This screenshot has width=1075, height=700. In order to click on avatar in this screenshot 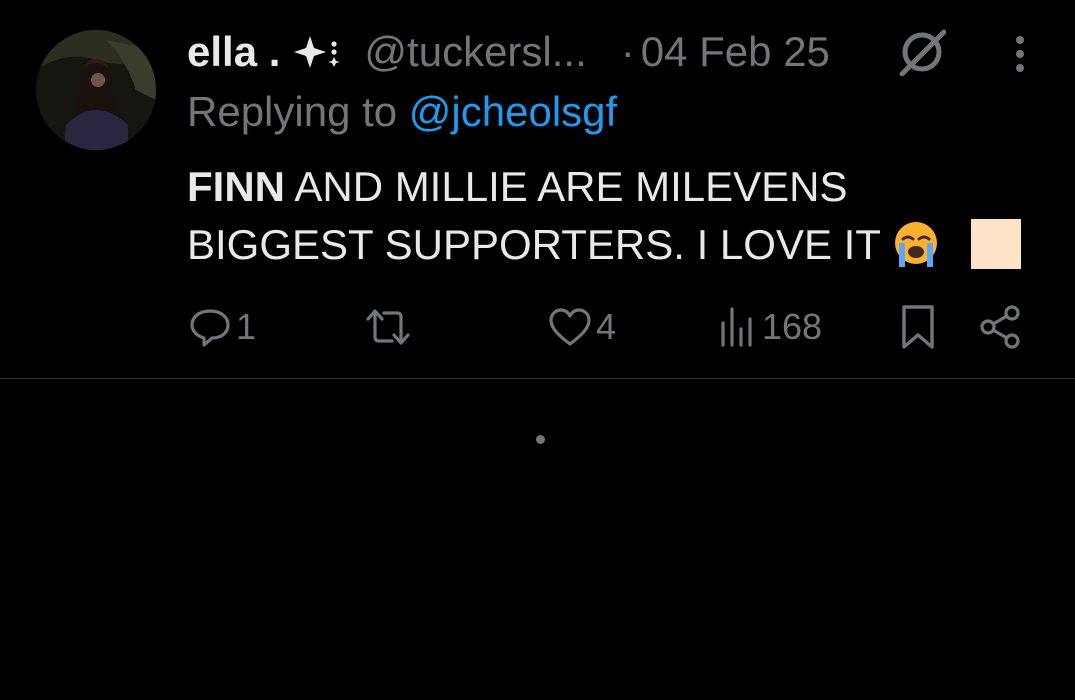, I will do `click(96, 90)`.